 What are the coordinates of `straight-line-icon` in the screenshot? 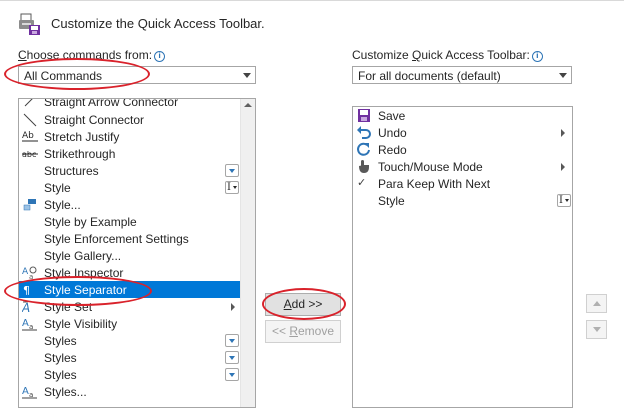 It's located at (30, 120).